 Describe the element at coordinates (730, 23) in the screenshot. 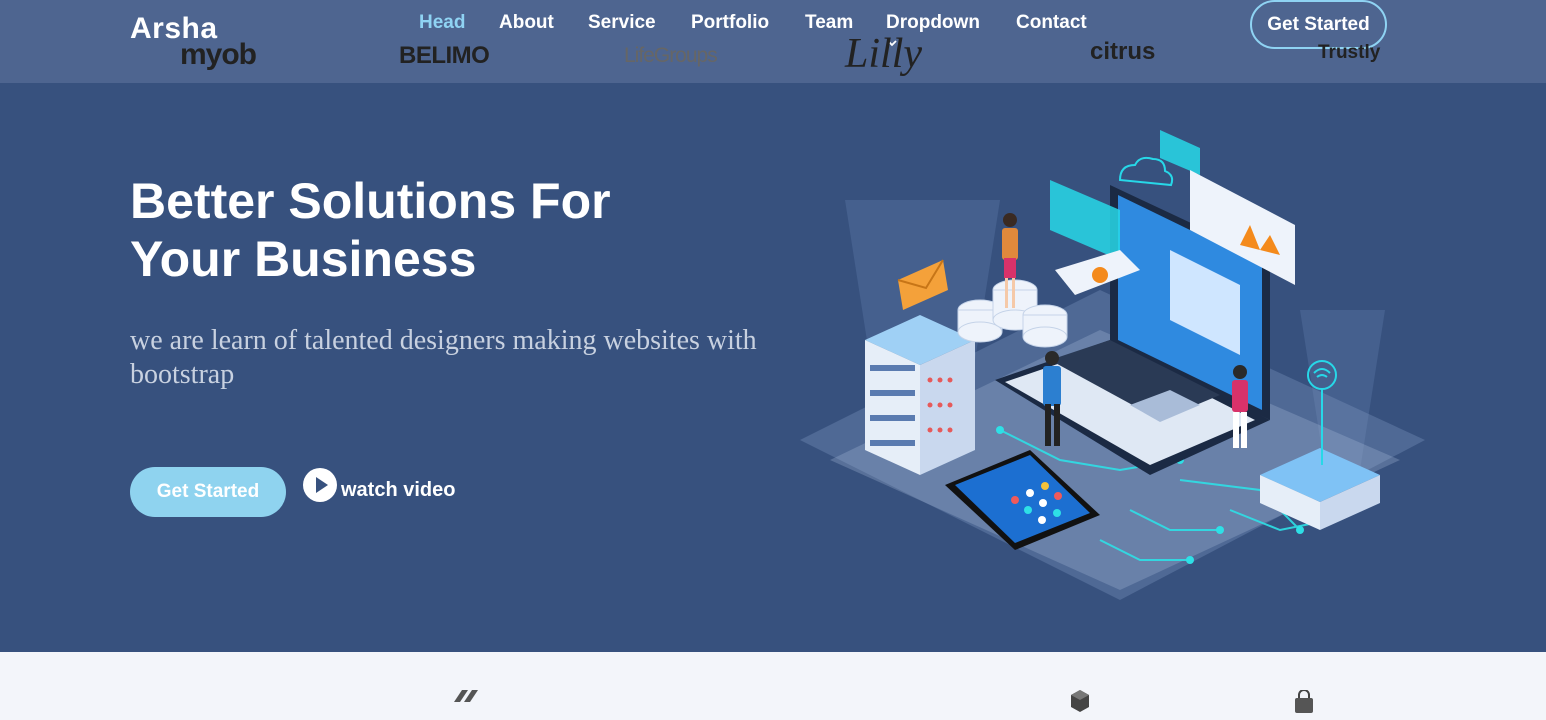

I see `nav-item-portfolio: Portfolio` at that location.